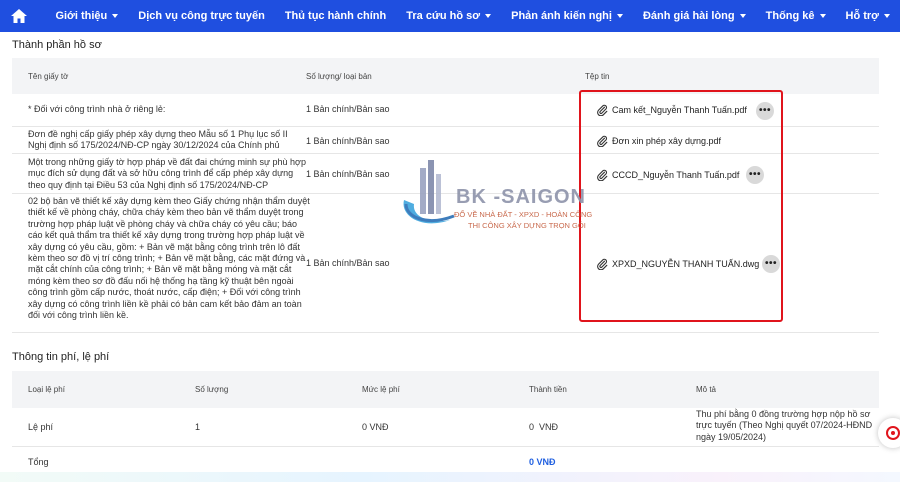  Describe the element at coordinates (46, 389) in the screenshot. I see `header-fee-type: Loại lệ phí` at that location.